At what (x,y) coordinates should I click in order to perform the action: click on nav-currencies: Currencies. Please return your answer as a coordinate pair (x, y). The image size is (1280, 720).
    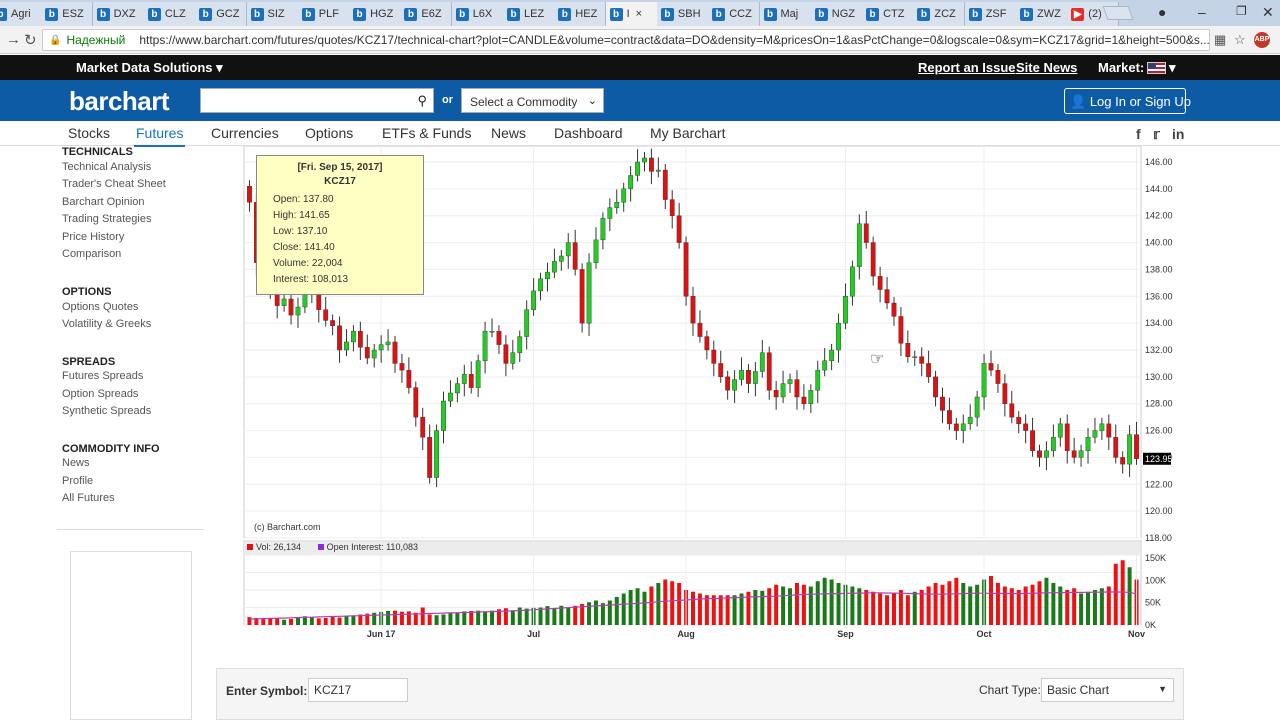
    Looking at the image, I should click on (245, 133).